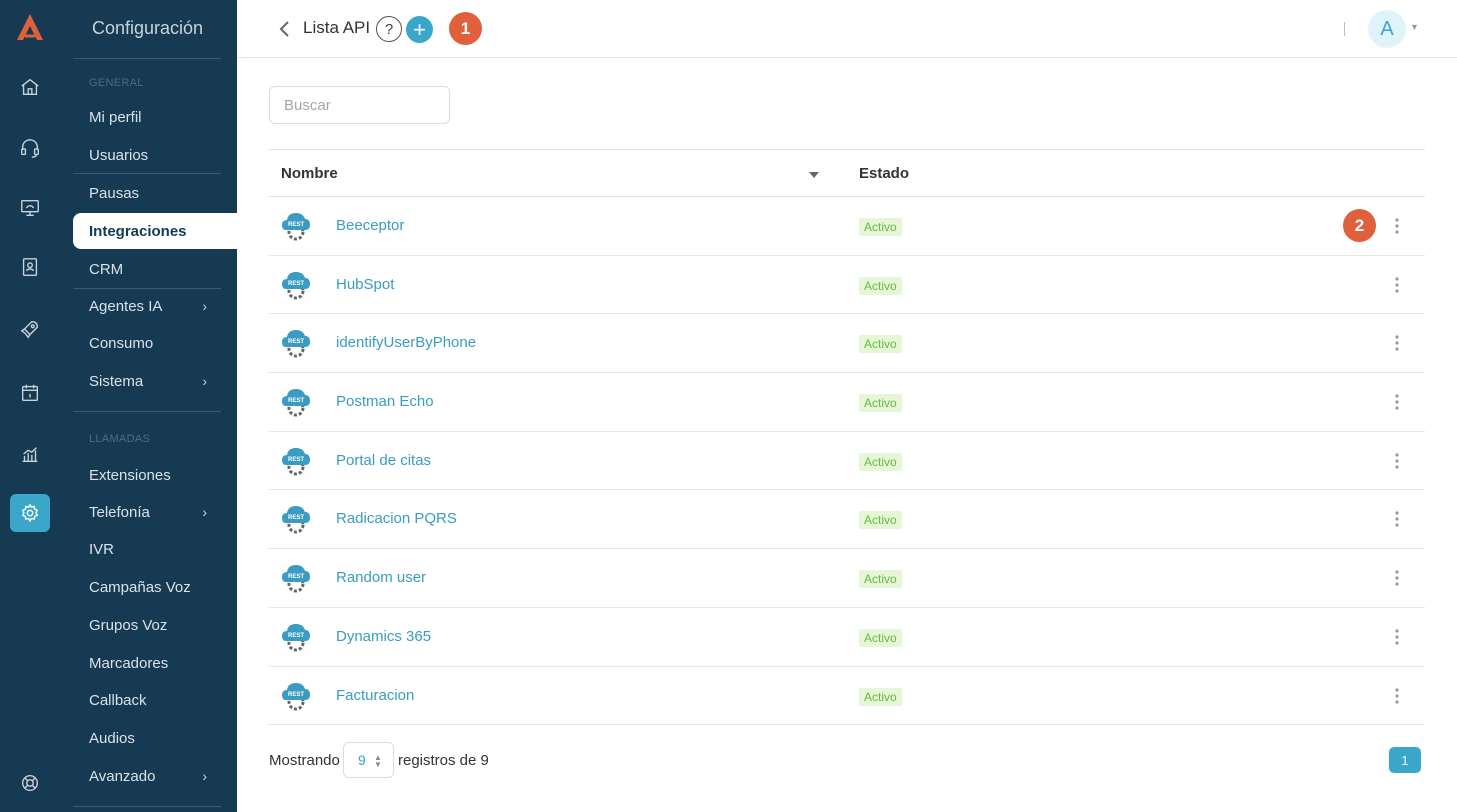  Describe the element at coordinates (370, 225) in the screenshot. I see `api-name-link: Beeceptor` at that location.